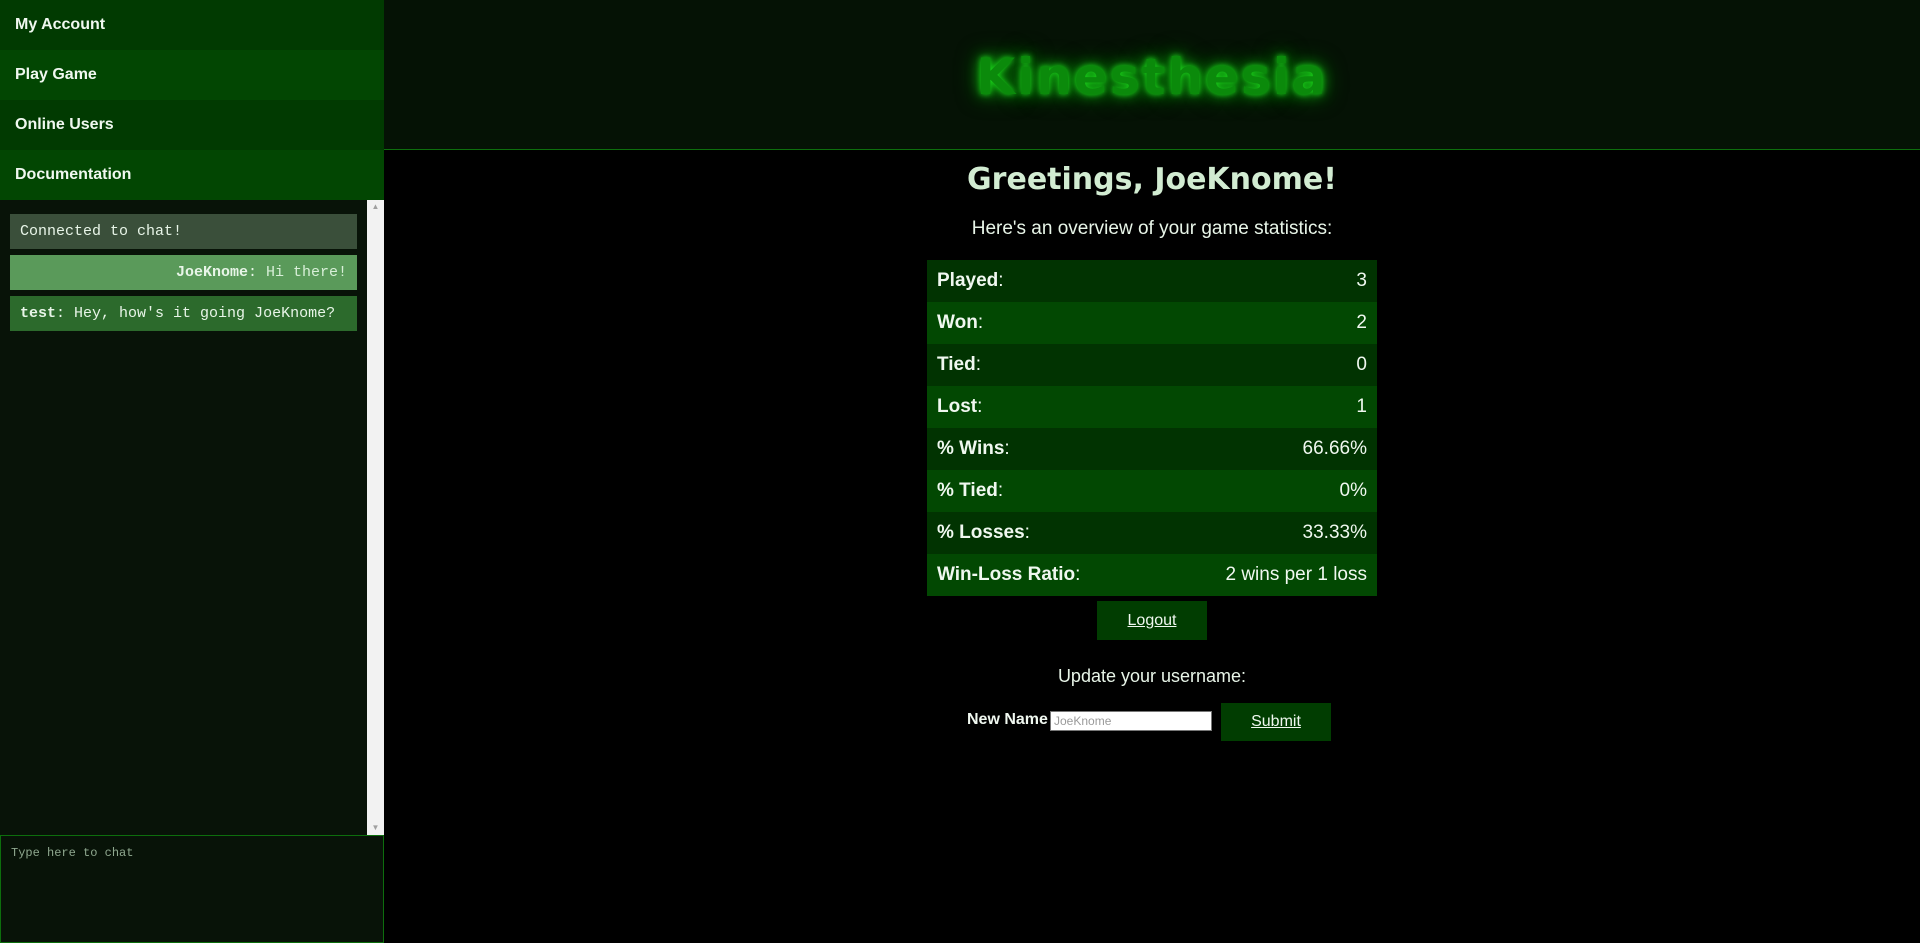 The width and height of the screenshot is (1920, 943). I want to click on stat-label: % Wins, so click(971, 448).